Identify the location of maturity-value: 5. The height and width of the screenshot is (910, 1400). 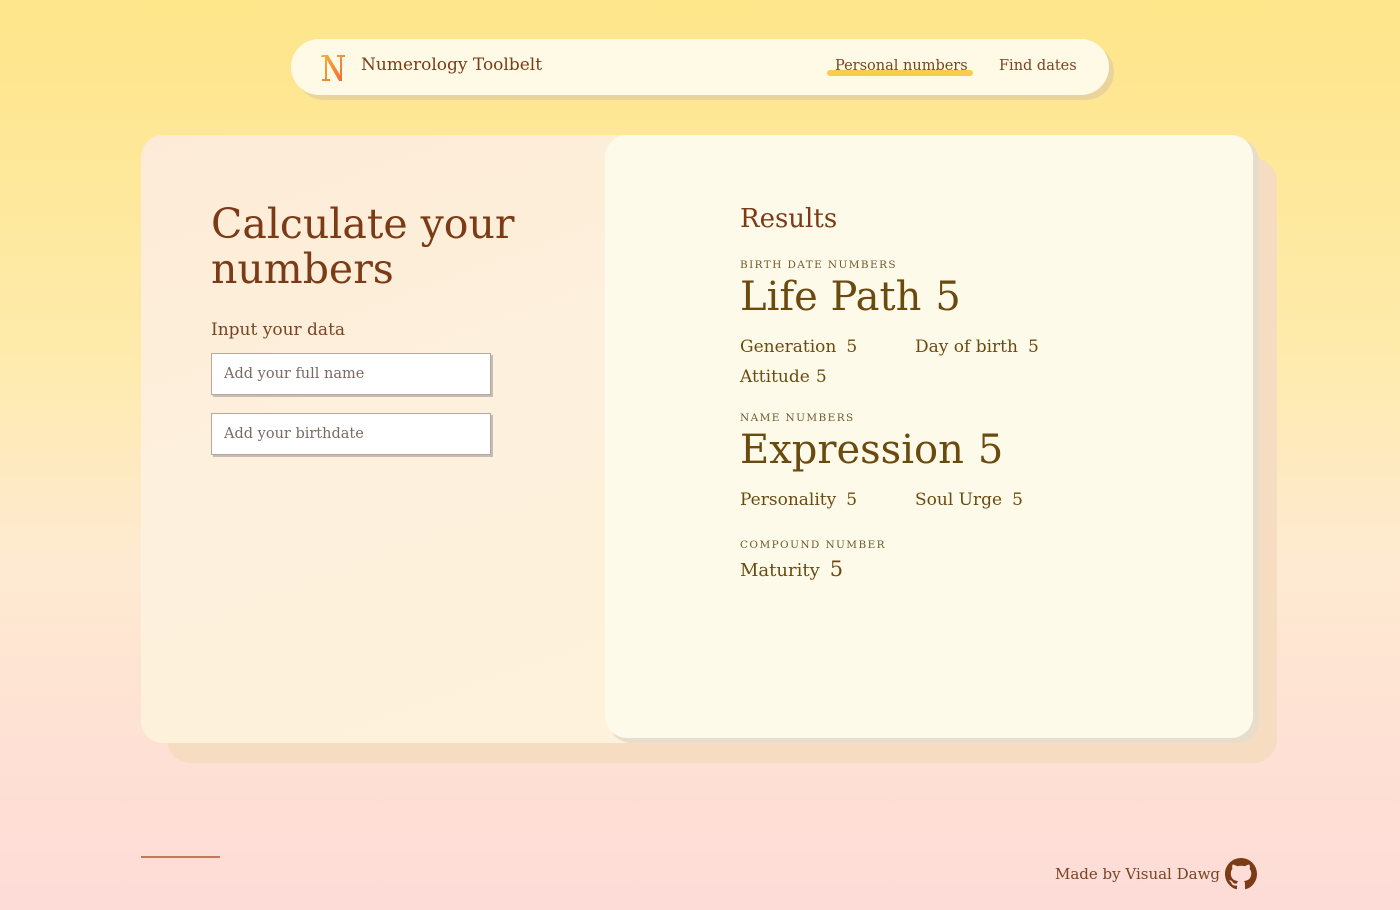
(836, 569).